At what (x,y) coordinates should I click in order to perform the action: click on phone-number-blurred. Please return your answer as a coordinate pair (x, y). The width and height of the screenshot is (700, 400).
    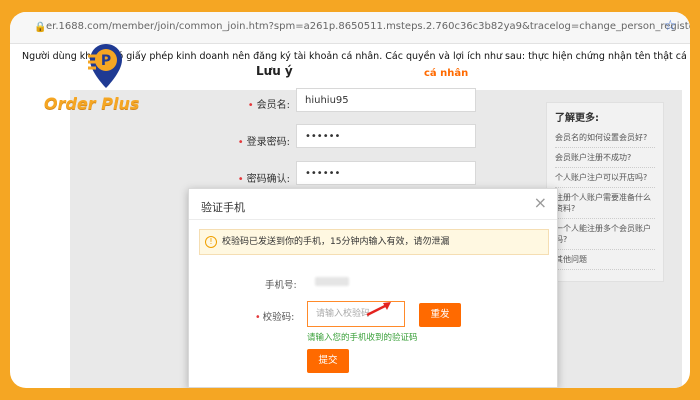
    Looking at the image, I should click on (332, 281).